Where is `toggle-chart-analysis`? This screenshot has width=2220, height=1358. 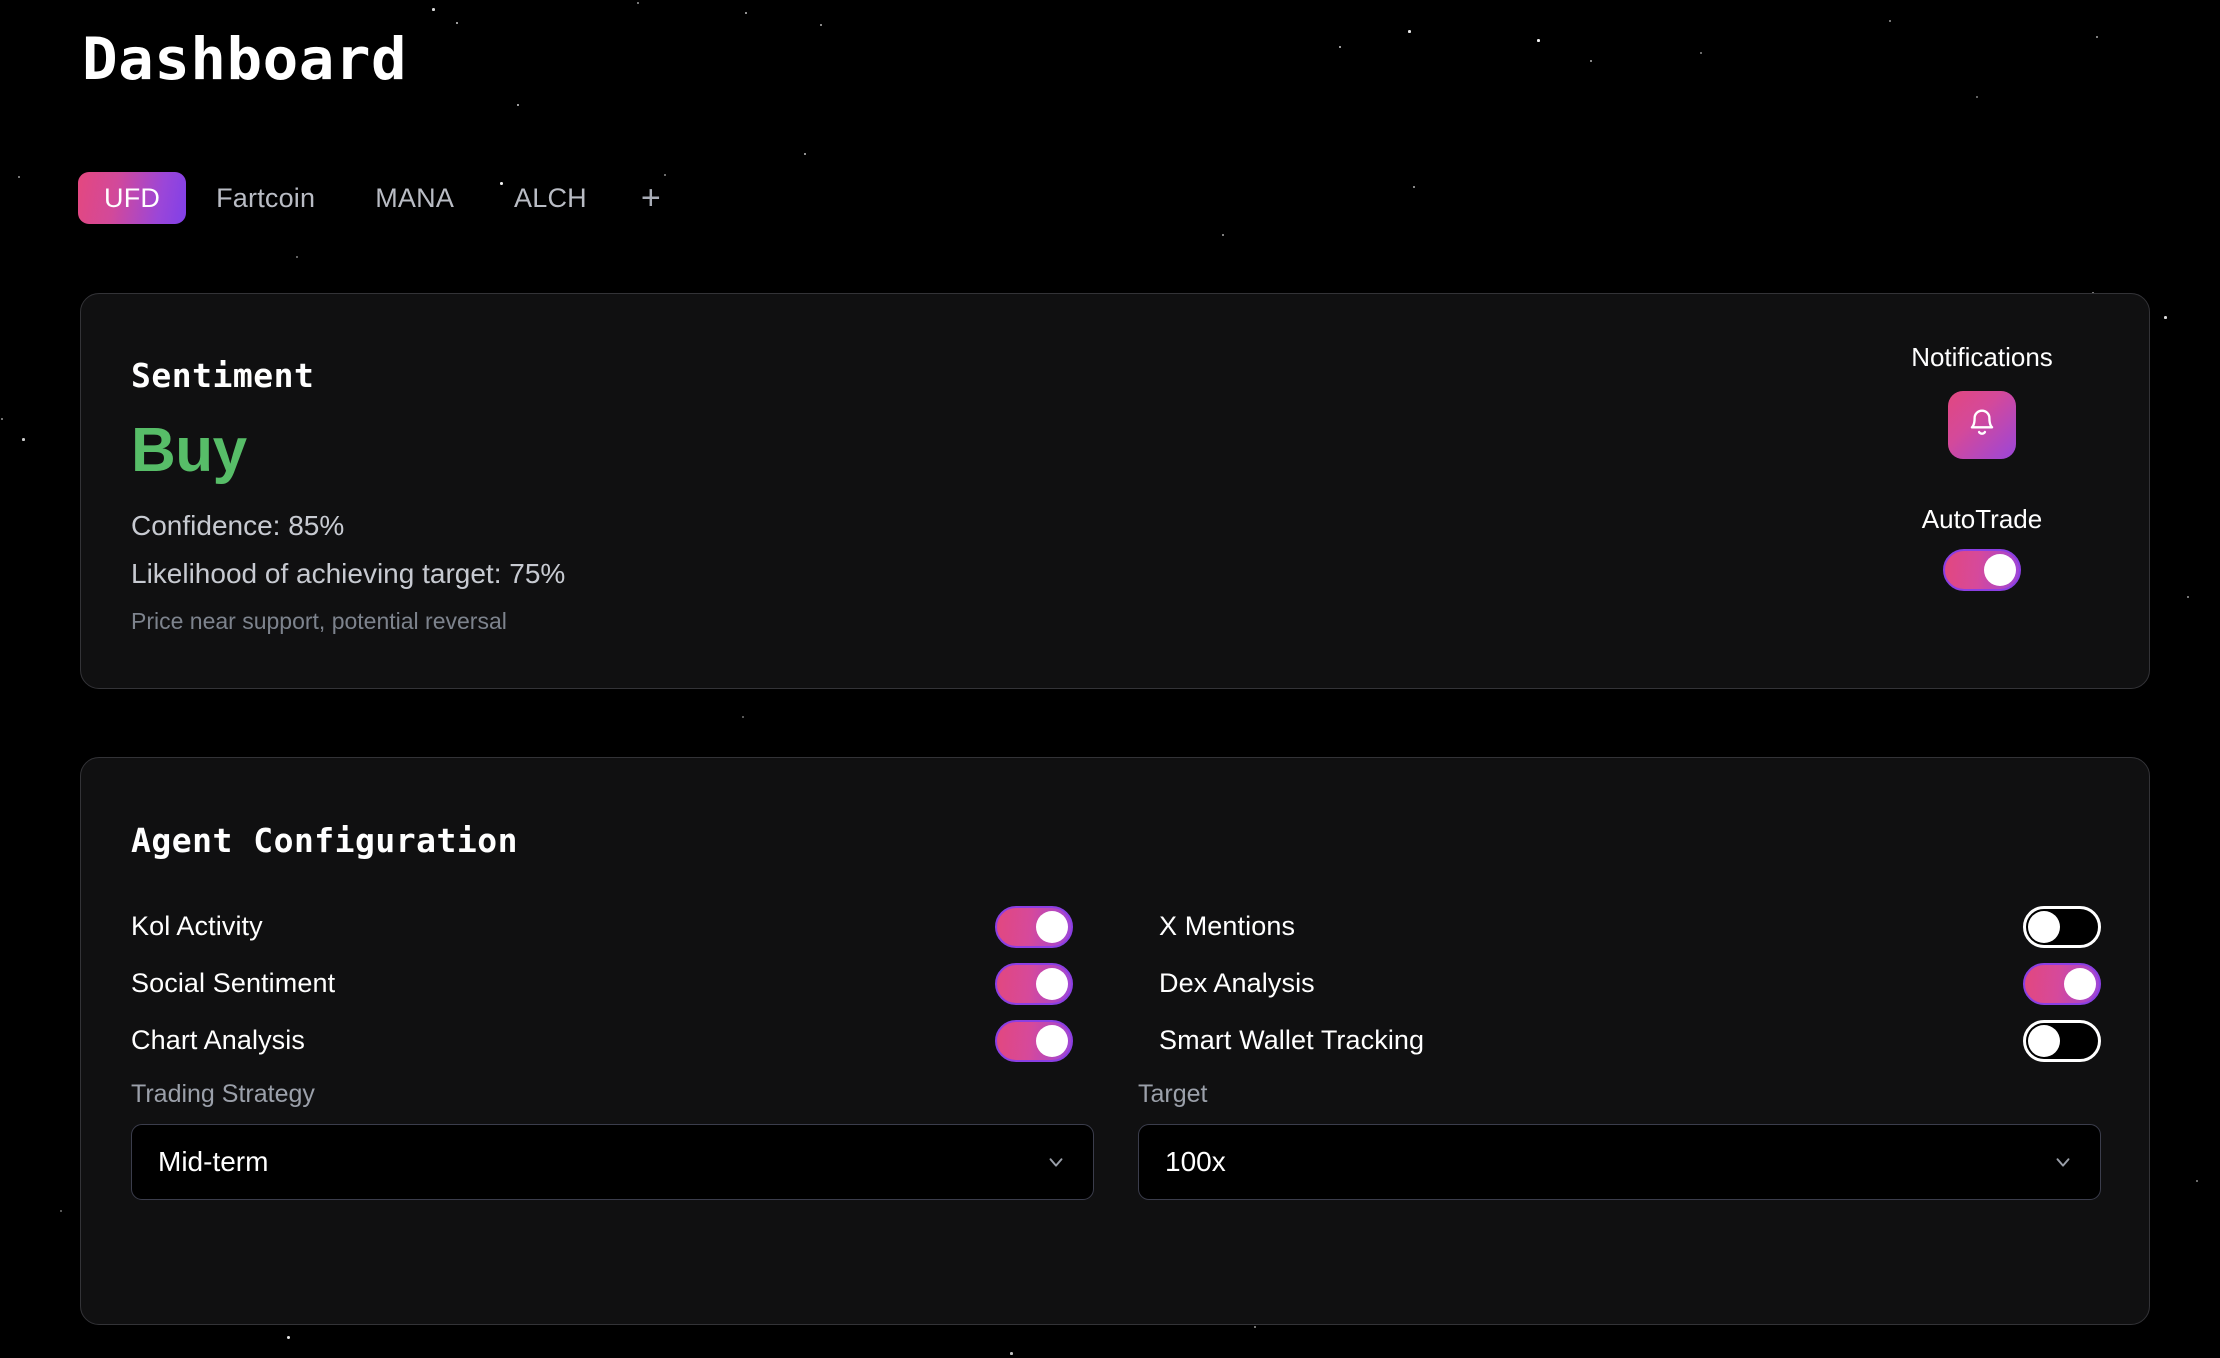 toggle-chart-analysis is located at coordinates (1034, 1040).